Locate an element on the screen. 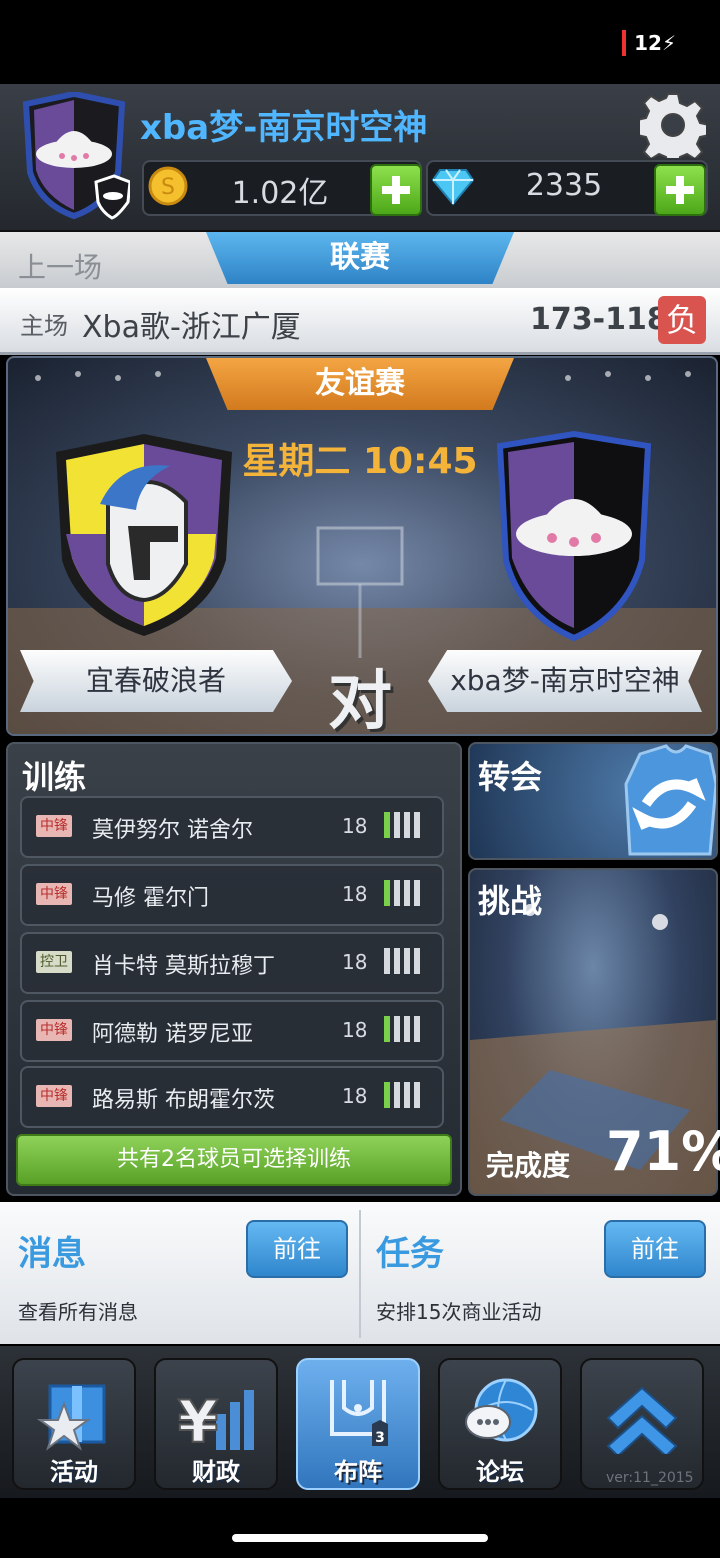 The height and width of the screenshot is (1558, 720). player-name: 莫伊努尔 诺舍尔 is located at coordinates (172, 830).